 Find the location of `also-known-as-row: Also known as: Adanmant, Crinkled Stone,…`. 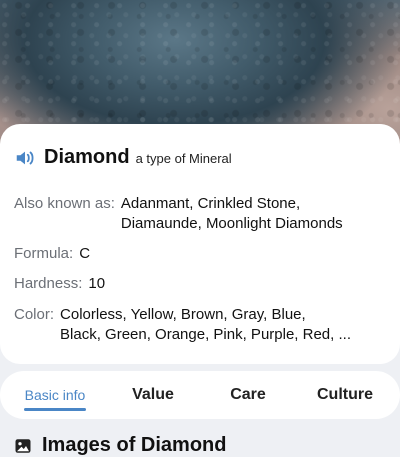

also-known-as-row: Also known as: Adanmant, Crinkled Stone,… is located at coordinates (178, 214).